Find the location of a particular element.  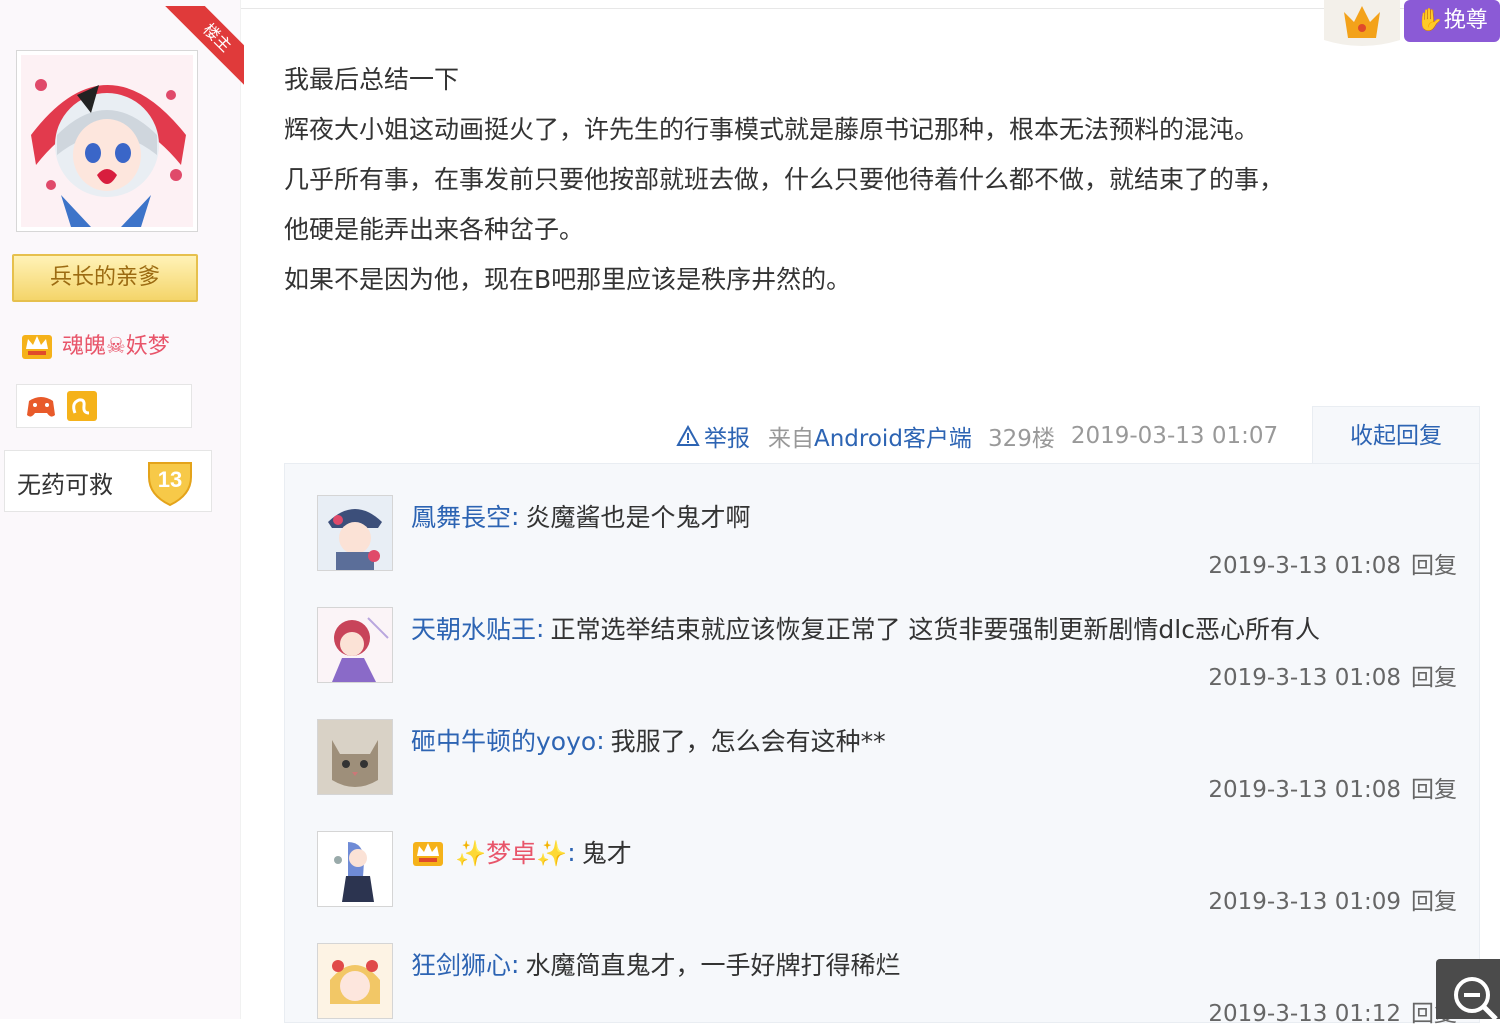

zoom-out-icon is located at coordinates (1476, 999).